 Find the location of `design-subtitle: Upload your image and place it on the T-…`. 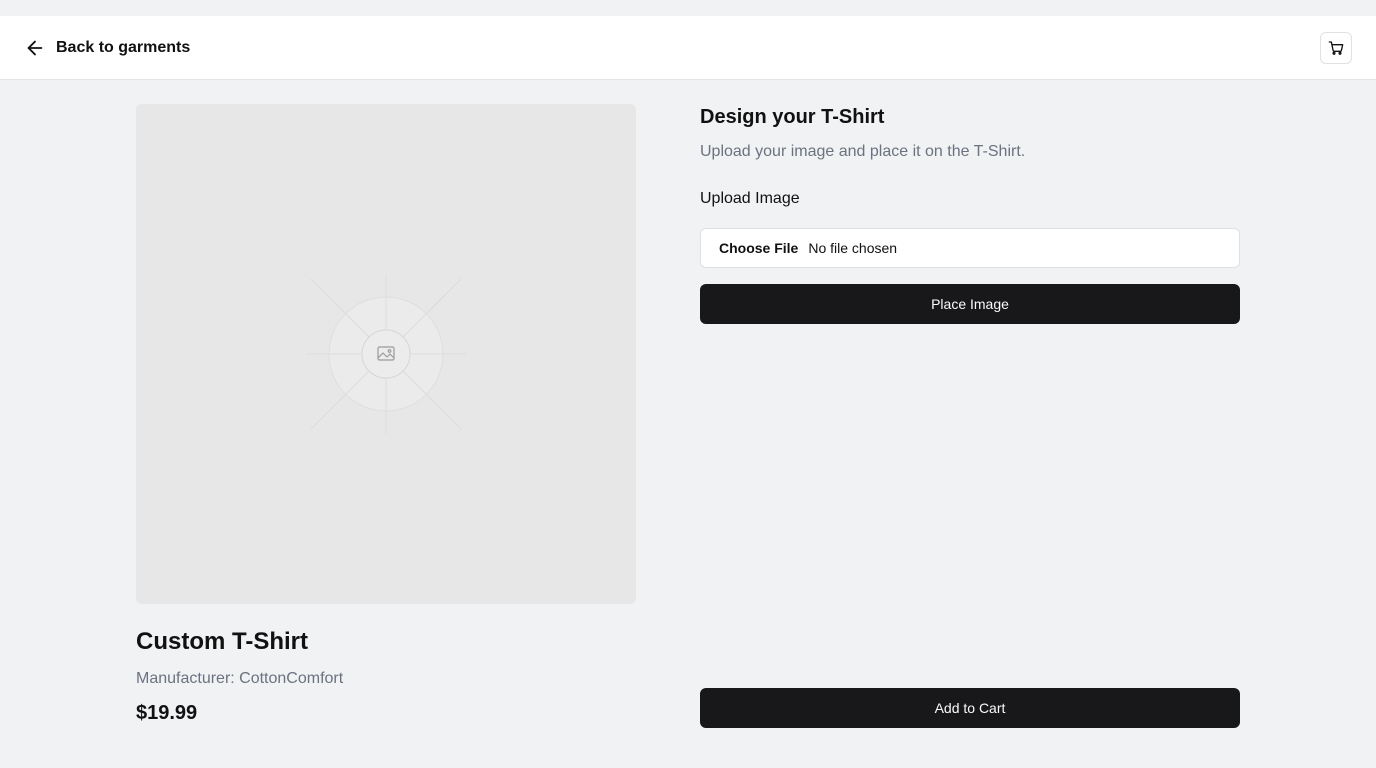

design-subtitle: Upload your image and place it on the T-… is located at coordinates (863, 151).